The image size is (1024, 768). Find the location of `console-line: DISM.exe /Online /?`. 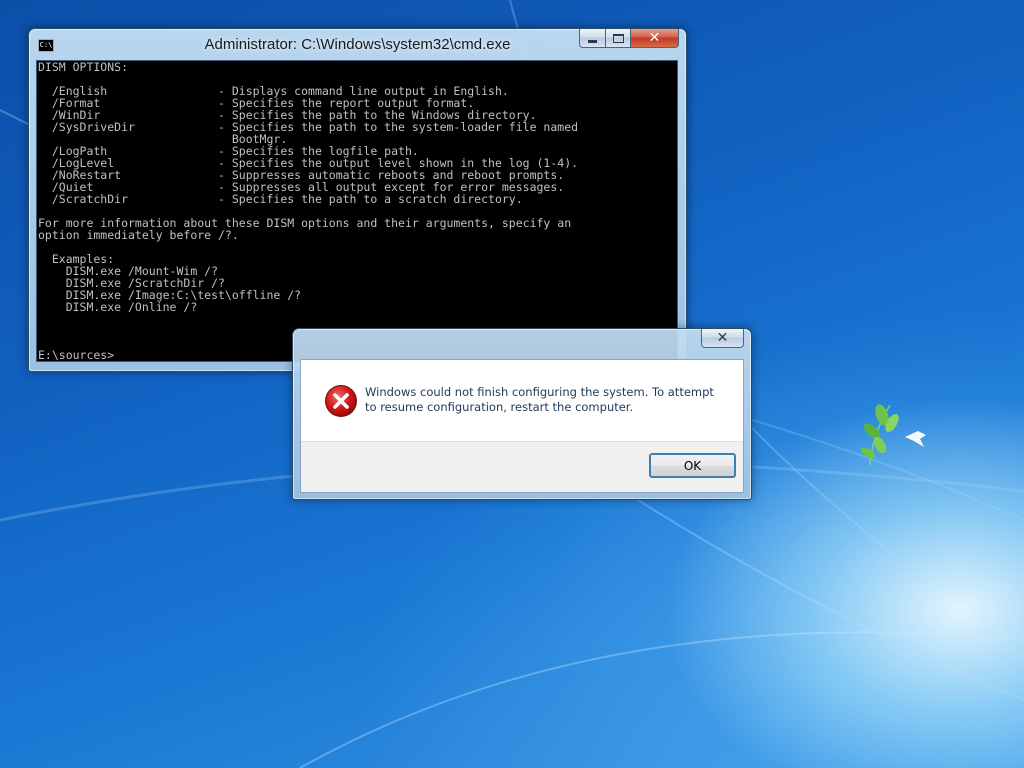

console-line: DISM.exe /Online /? is located at coordinates (118, 307).